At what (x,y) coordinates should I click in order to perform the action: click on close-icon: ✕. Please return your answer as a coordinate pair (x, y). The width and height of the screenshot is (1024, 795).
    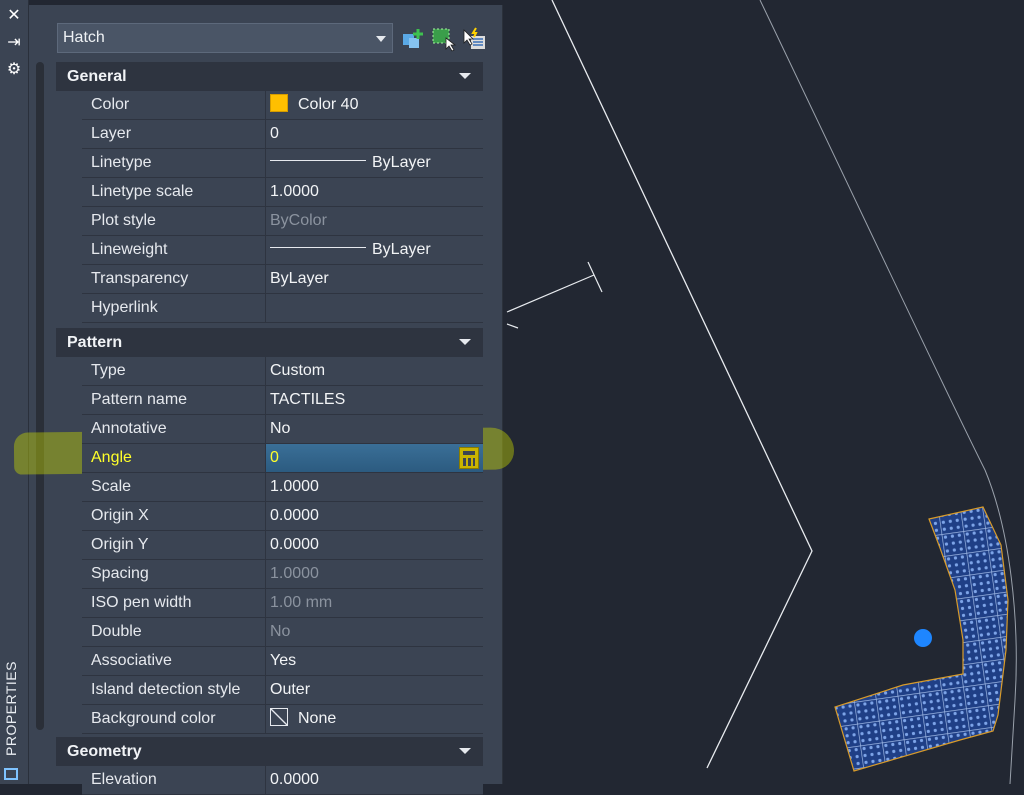
    Looking at the image, I should click on (14, 16).